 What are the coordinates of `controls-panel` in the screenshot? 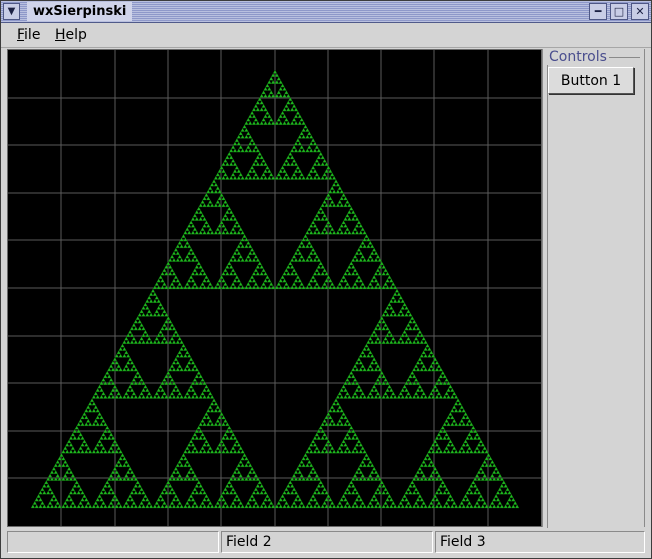 It's located at (593, 288).